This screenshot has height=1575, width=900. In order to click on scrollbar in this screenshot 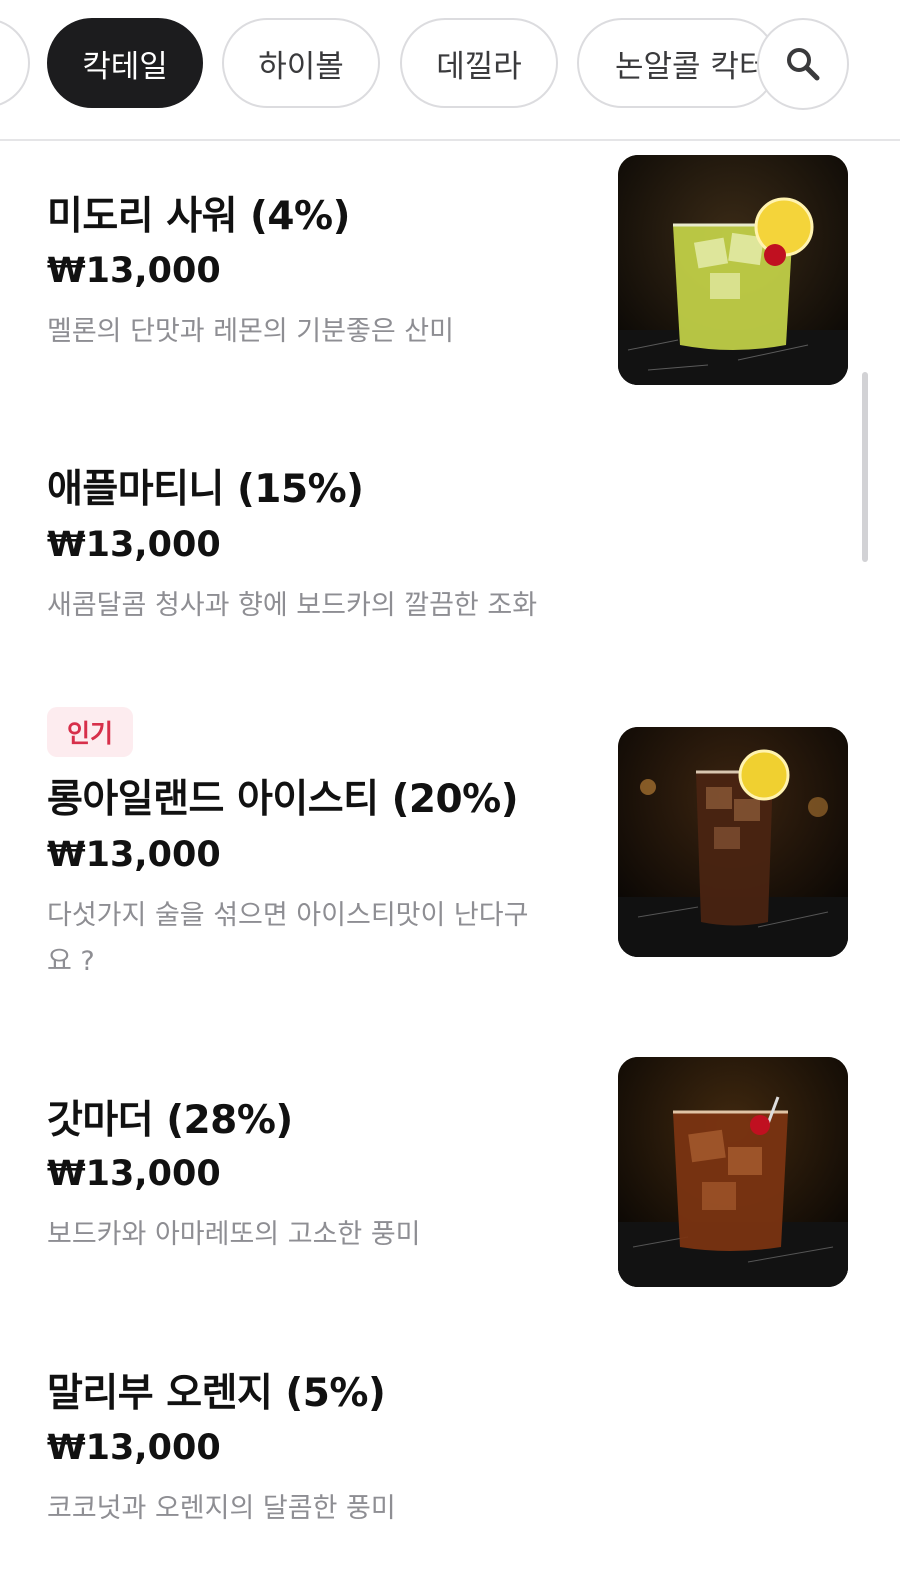, I will do `click(865, 467)`.